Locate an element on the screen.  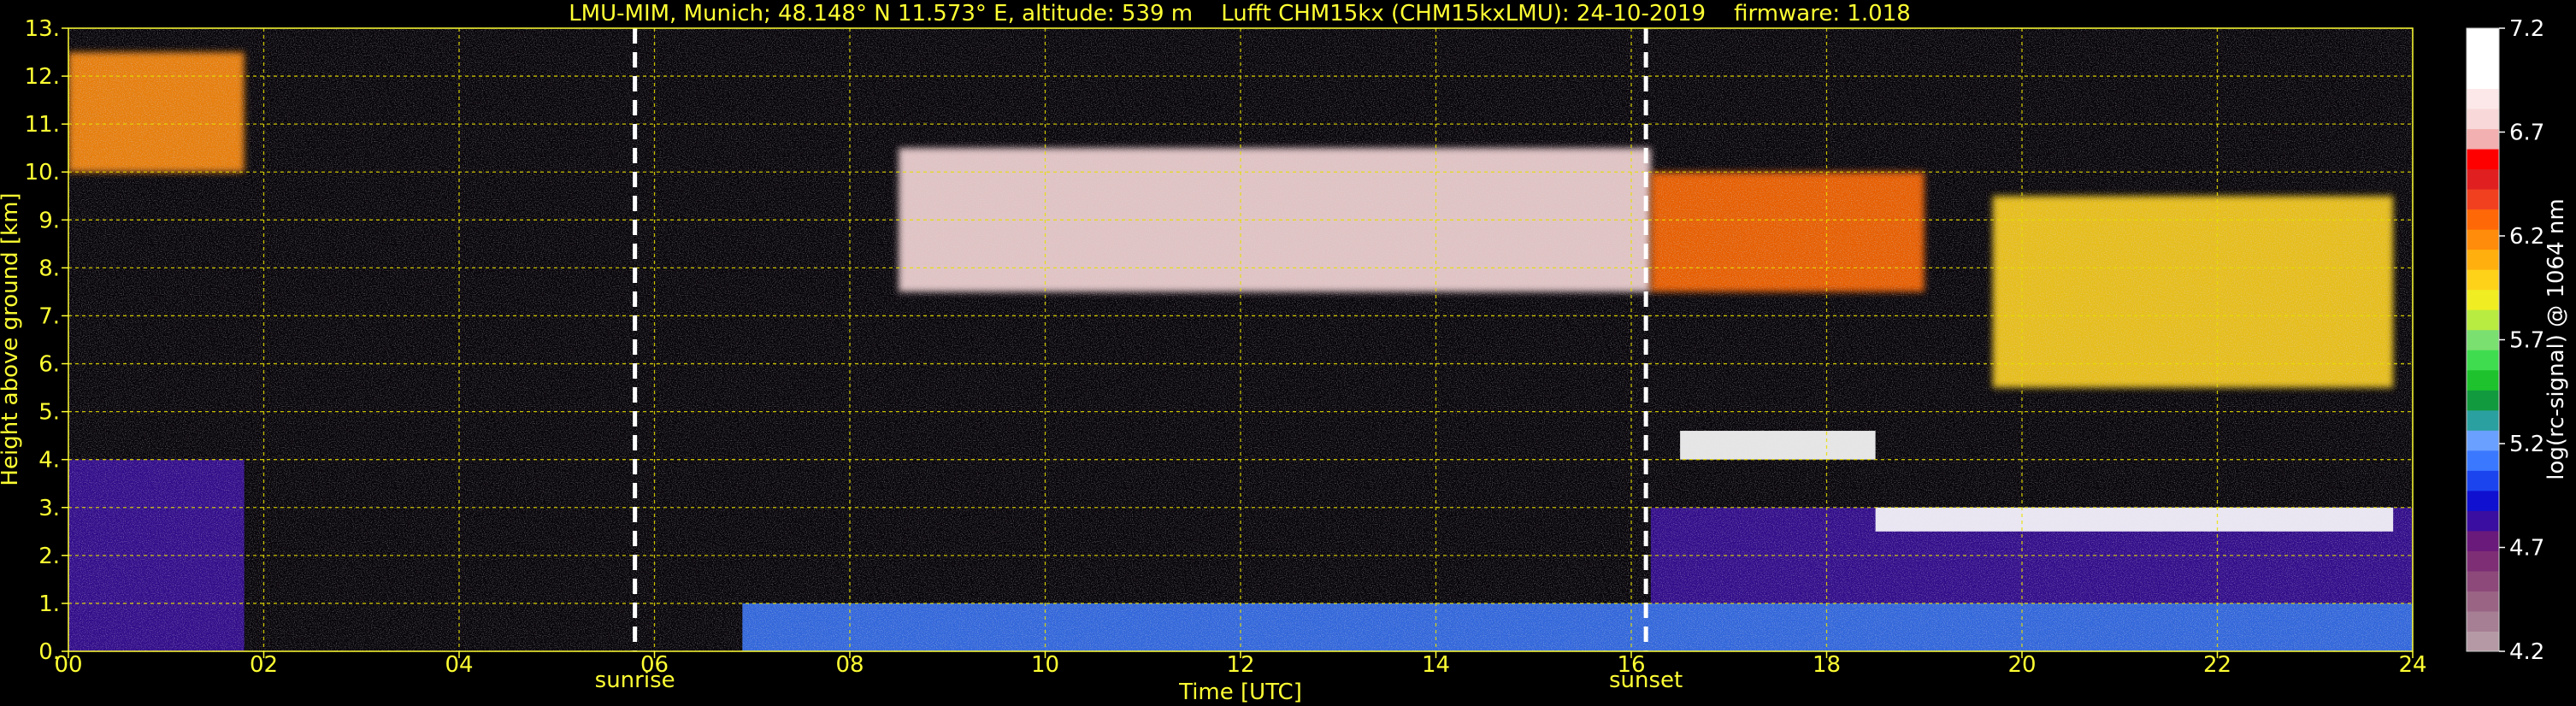
x-tick-label: 20 is located at coordinates (2021, 665).